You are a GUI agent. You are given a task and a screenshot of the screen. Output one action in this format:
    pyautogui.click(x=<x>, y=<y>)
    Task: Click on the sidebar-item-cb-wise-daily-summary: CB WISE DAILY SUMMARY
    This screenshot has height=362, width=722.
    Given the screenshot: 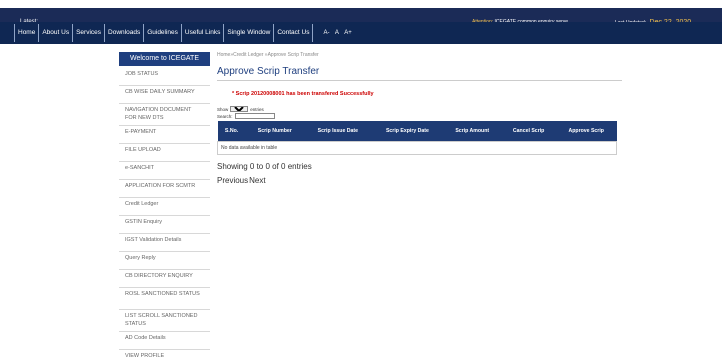 What is the action you would take?
    pyautogui.click(x=164, y=95)
    